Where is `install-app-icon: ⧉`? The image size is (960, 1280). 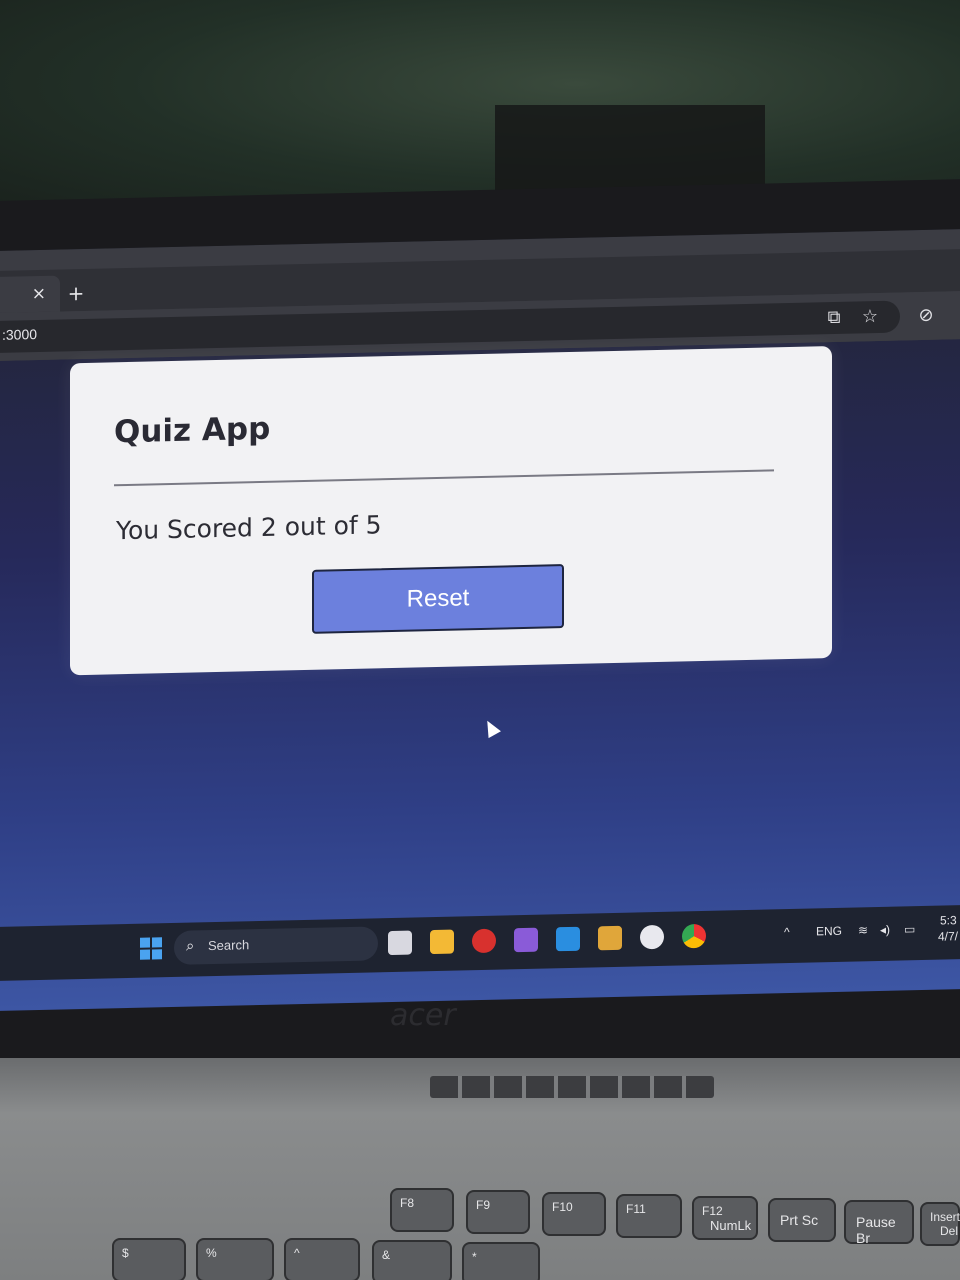 install-app-icon: ⧉ is located at coordinates (834, 318).